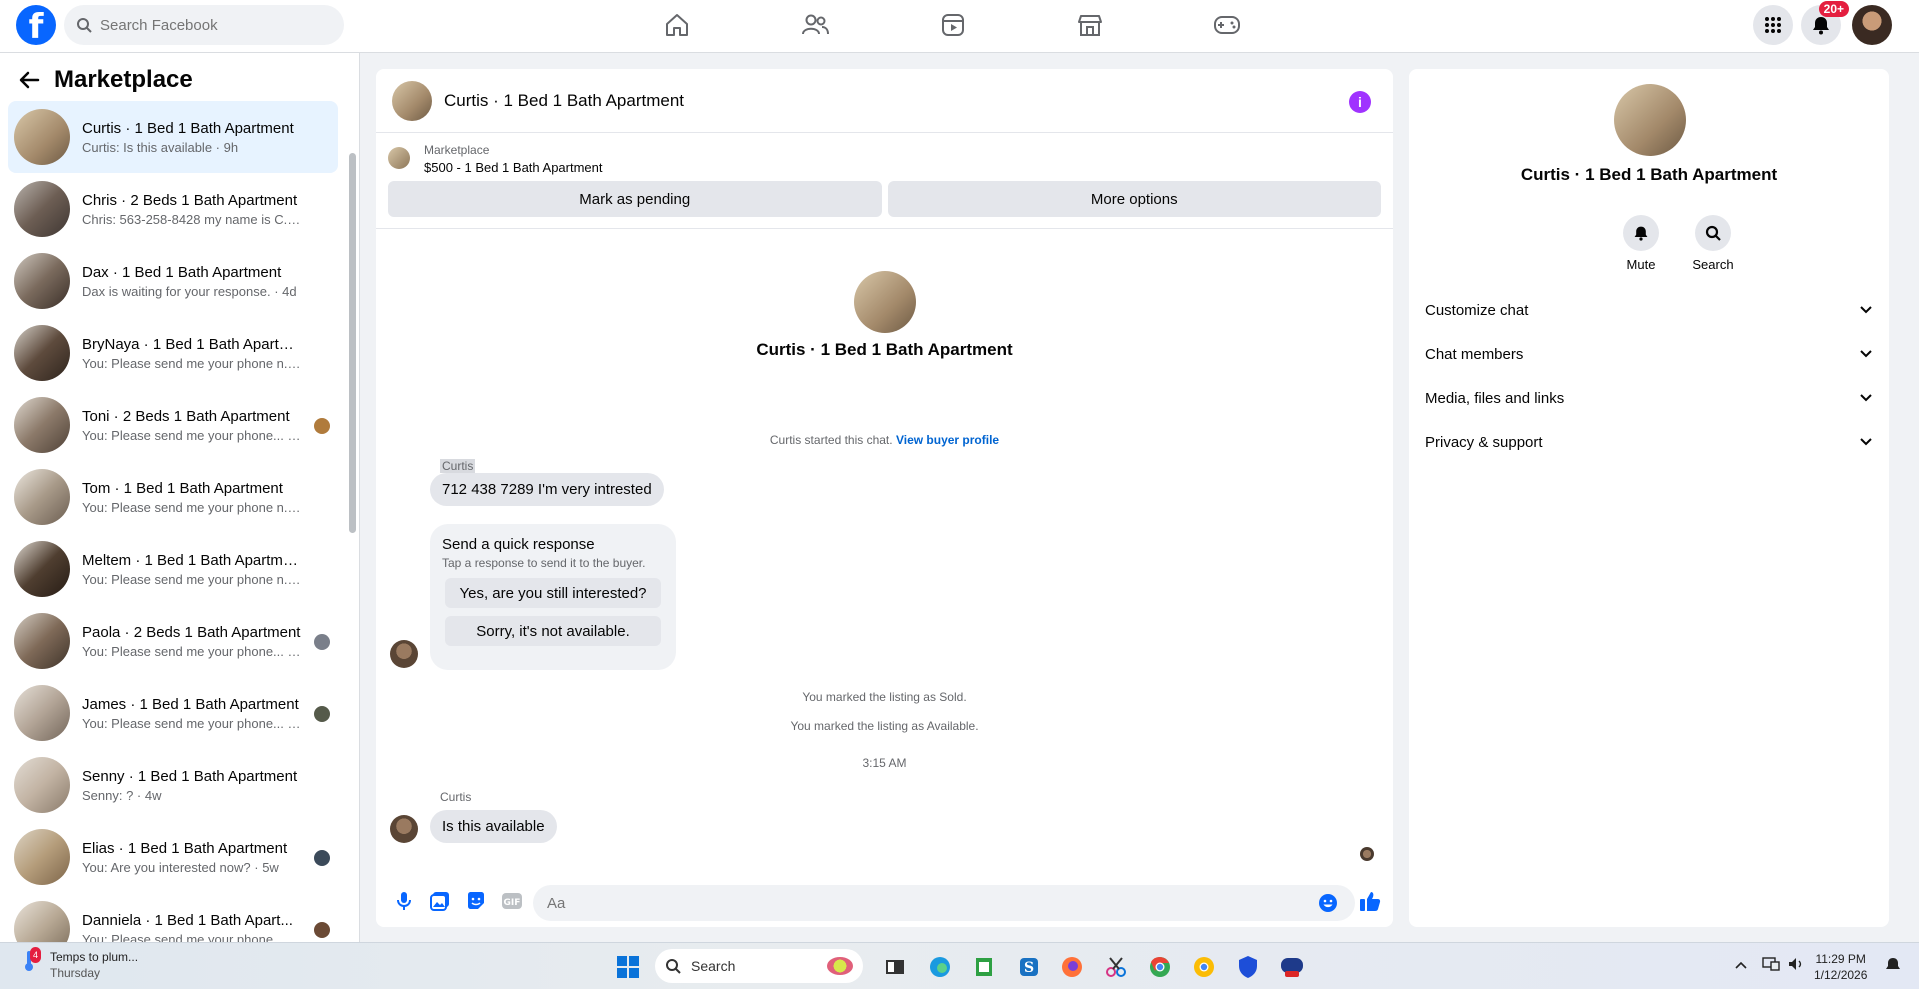 This screenshot has height=989, width=1919. Describe the element at coordinates (1072, 967) in the screenshot. I see `firefox-icon` at that location.